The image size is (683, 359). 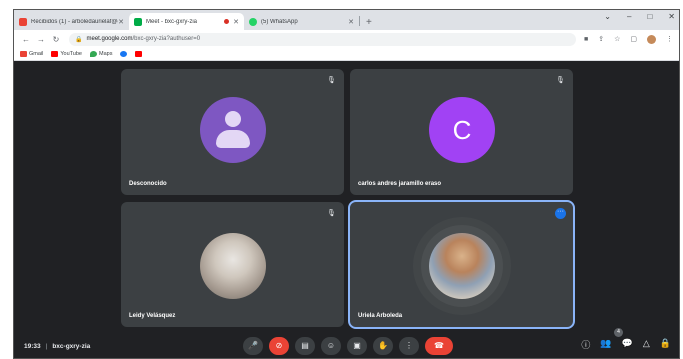 What do you see at coordinates (380, 316) in the screenshot?
I see `participant-name: Uriela Arboleda` at bounding box center [380, 316].